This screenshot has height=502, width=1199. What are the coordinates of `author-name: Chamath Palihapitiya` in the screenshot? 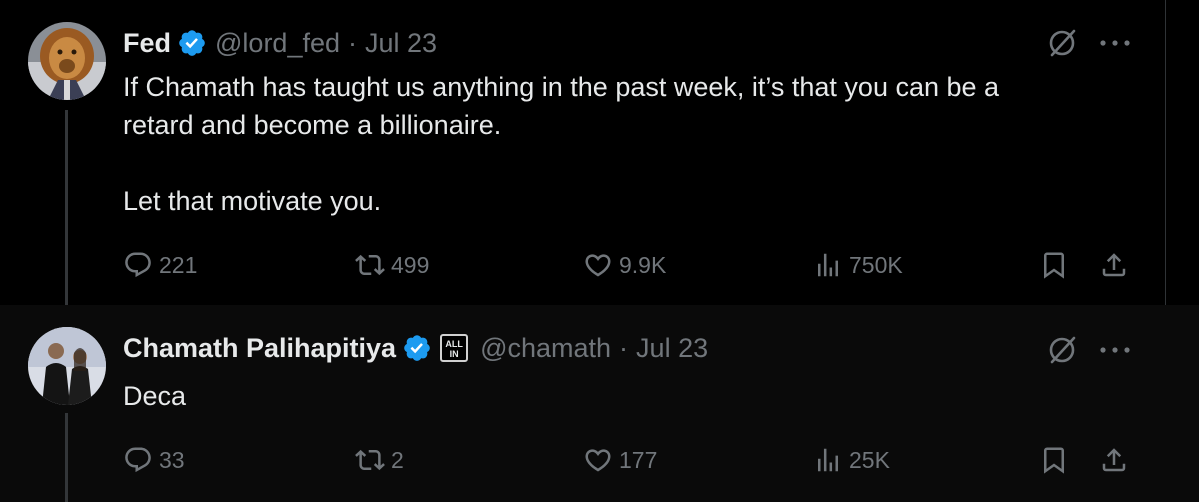 It's located at (259, 348).